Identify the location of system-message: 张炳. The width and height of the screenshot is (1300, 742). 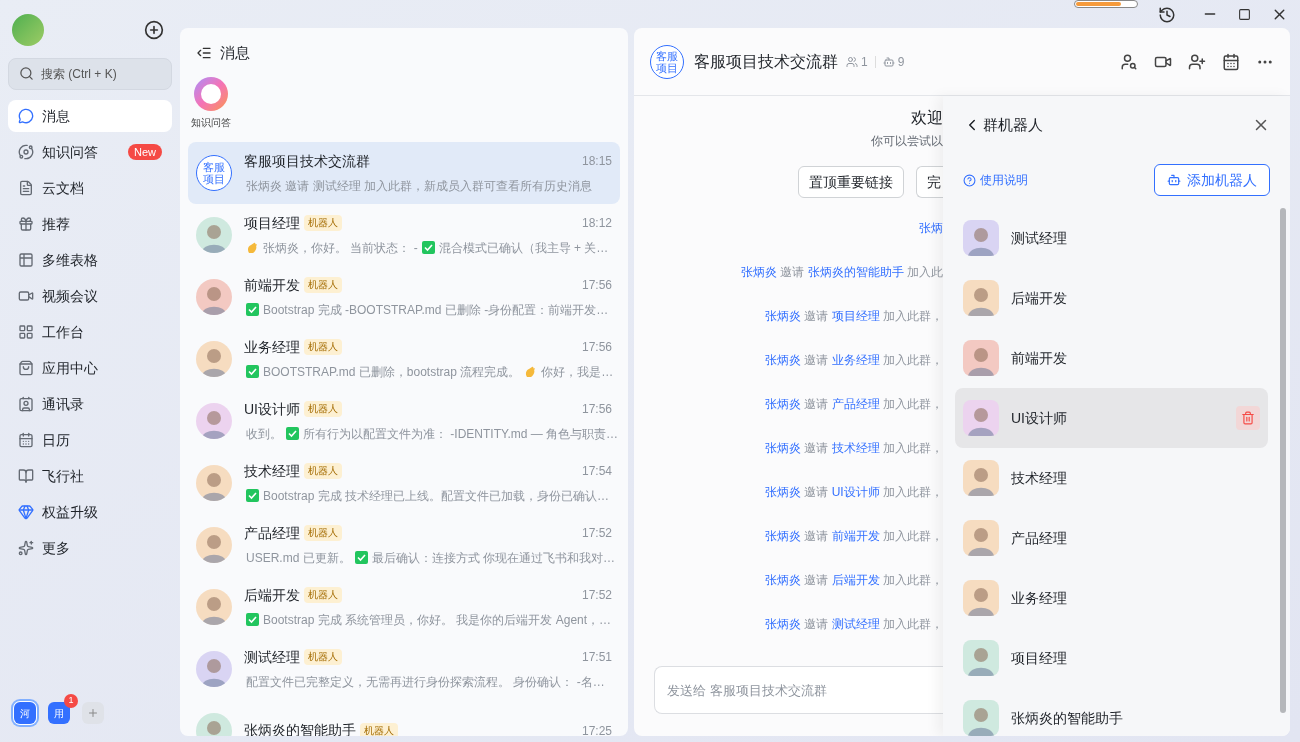
(931, 228).